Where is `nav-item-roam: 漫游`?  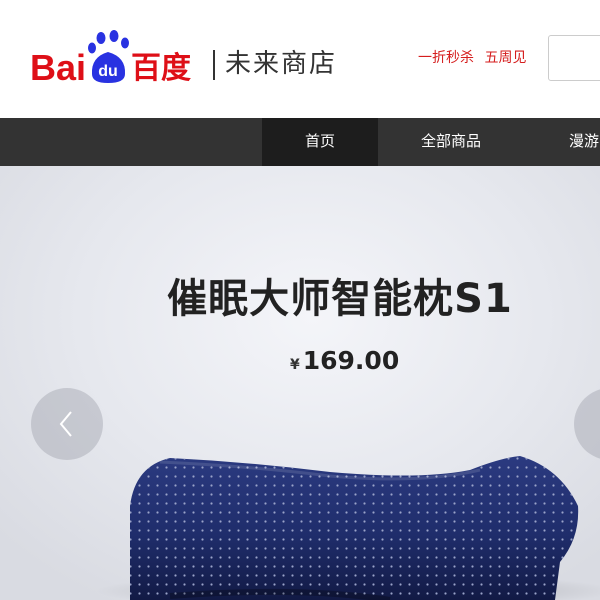
nav-item-roam: 漫游 is located at coordinates (578, 142).